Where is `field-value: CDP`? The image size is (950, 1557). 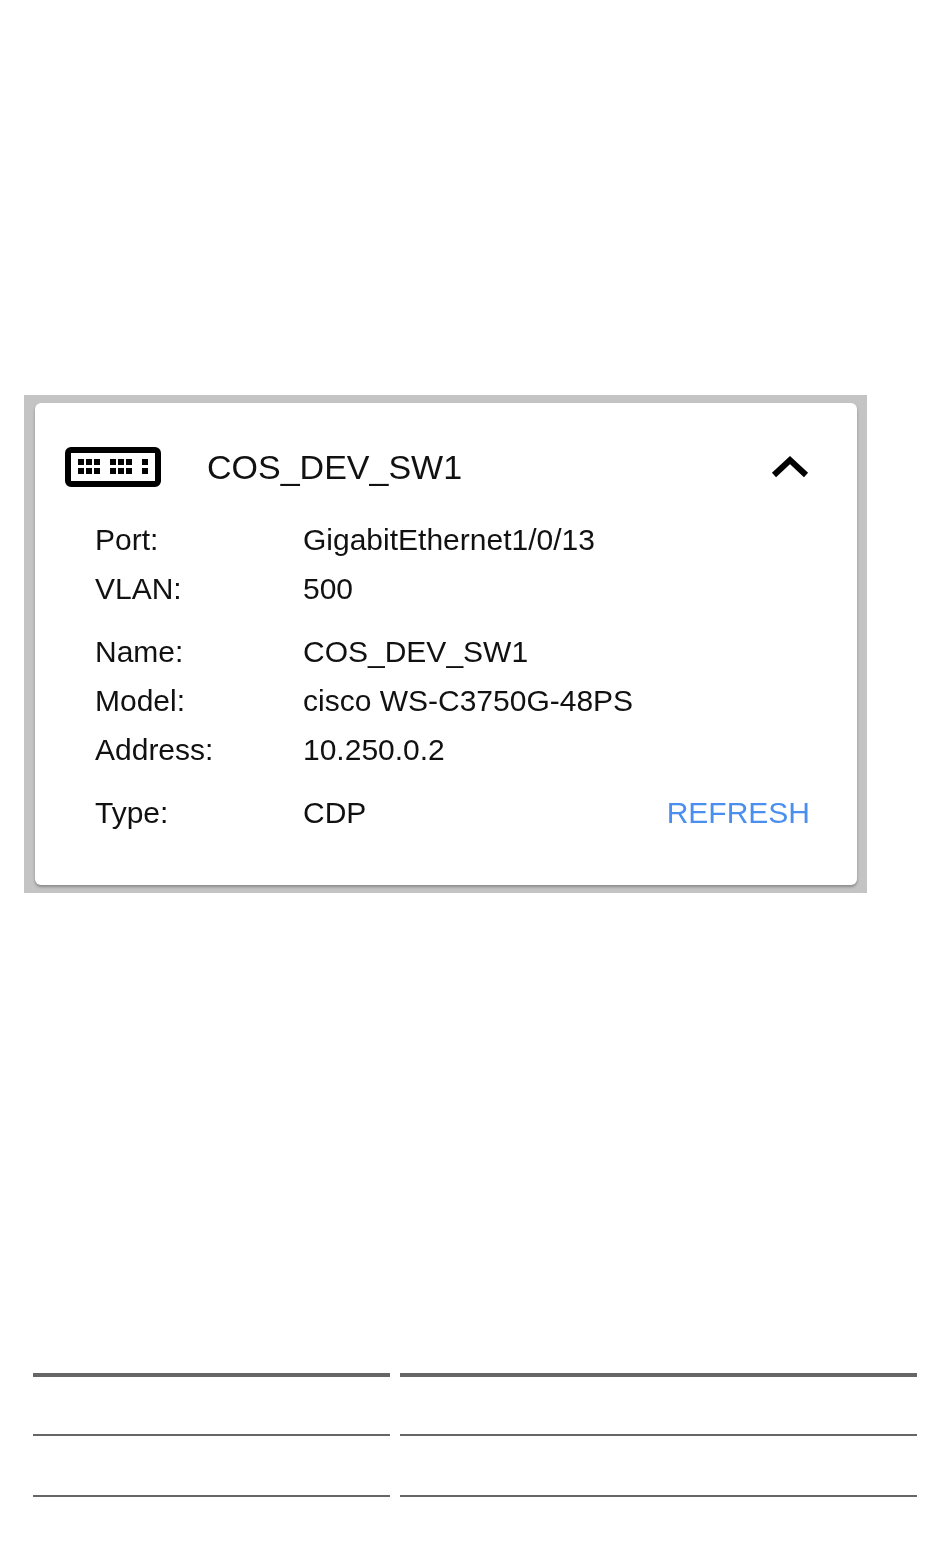
field-value: CDP is located at coordinates (335, 812).